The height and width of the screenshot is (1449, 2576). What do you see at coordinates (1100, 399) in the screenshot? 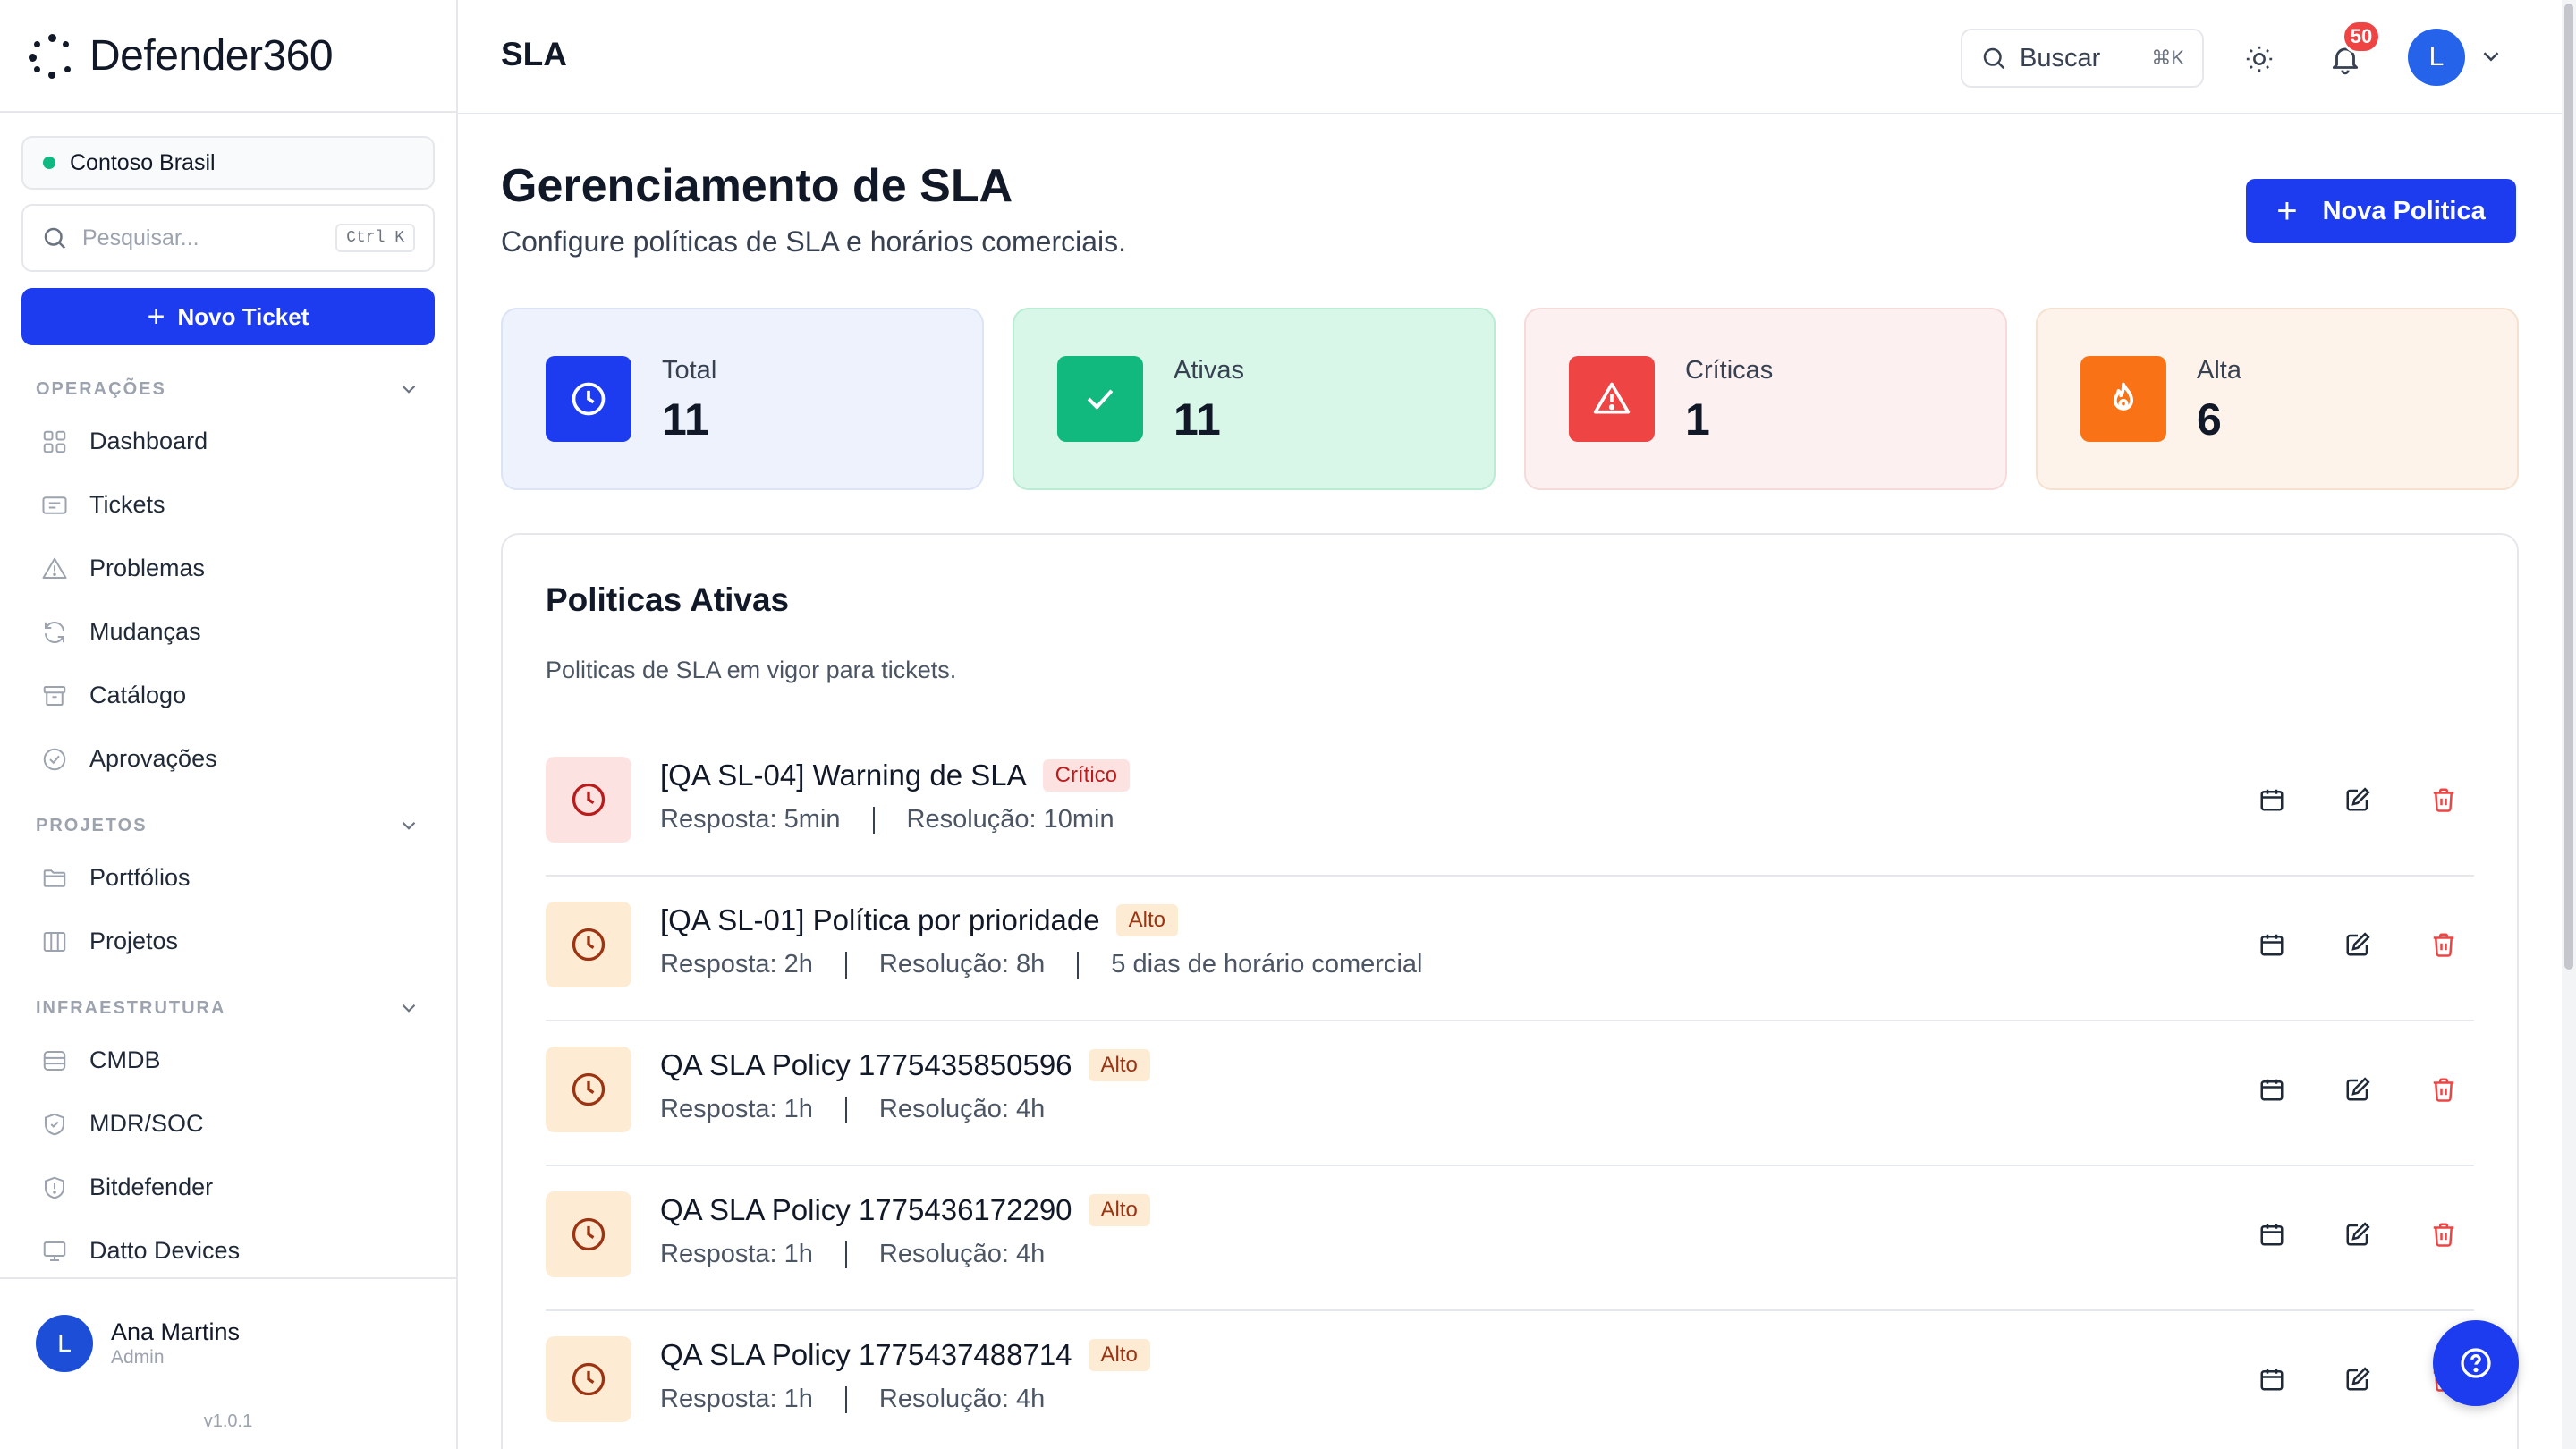
I see `check-icon` at bounding box center [1100, 399].